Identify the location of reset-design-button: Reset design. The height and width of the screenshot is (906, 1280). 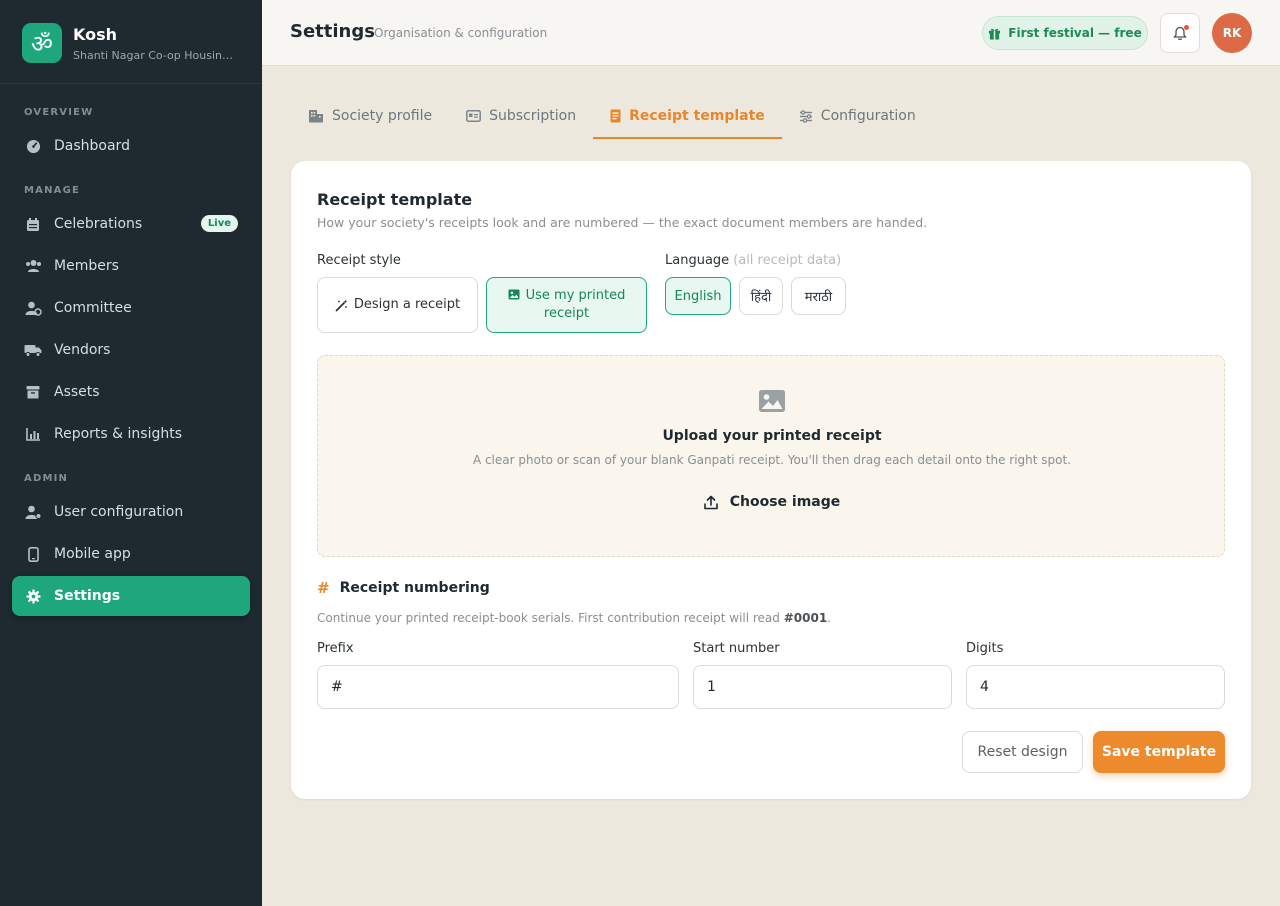
(1022, 752).